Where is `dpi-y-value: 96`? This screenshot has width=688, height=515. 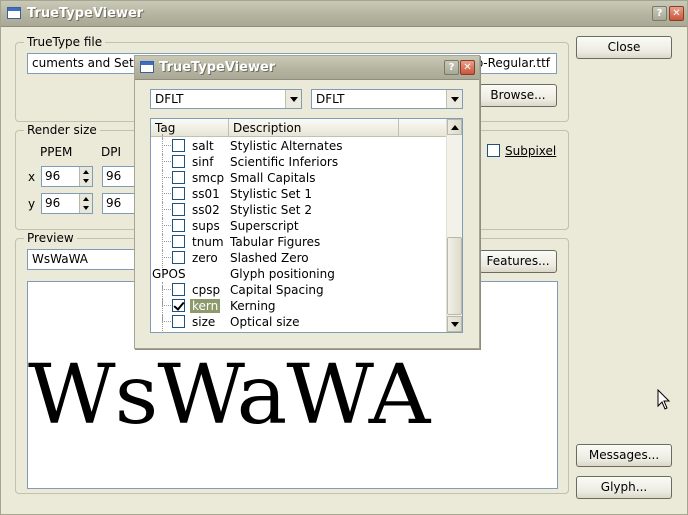 dpi-y-value: 96 is located at coordinates (114, 203).